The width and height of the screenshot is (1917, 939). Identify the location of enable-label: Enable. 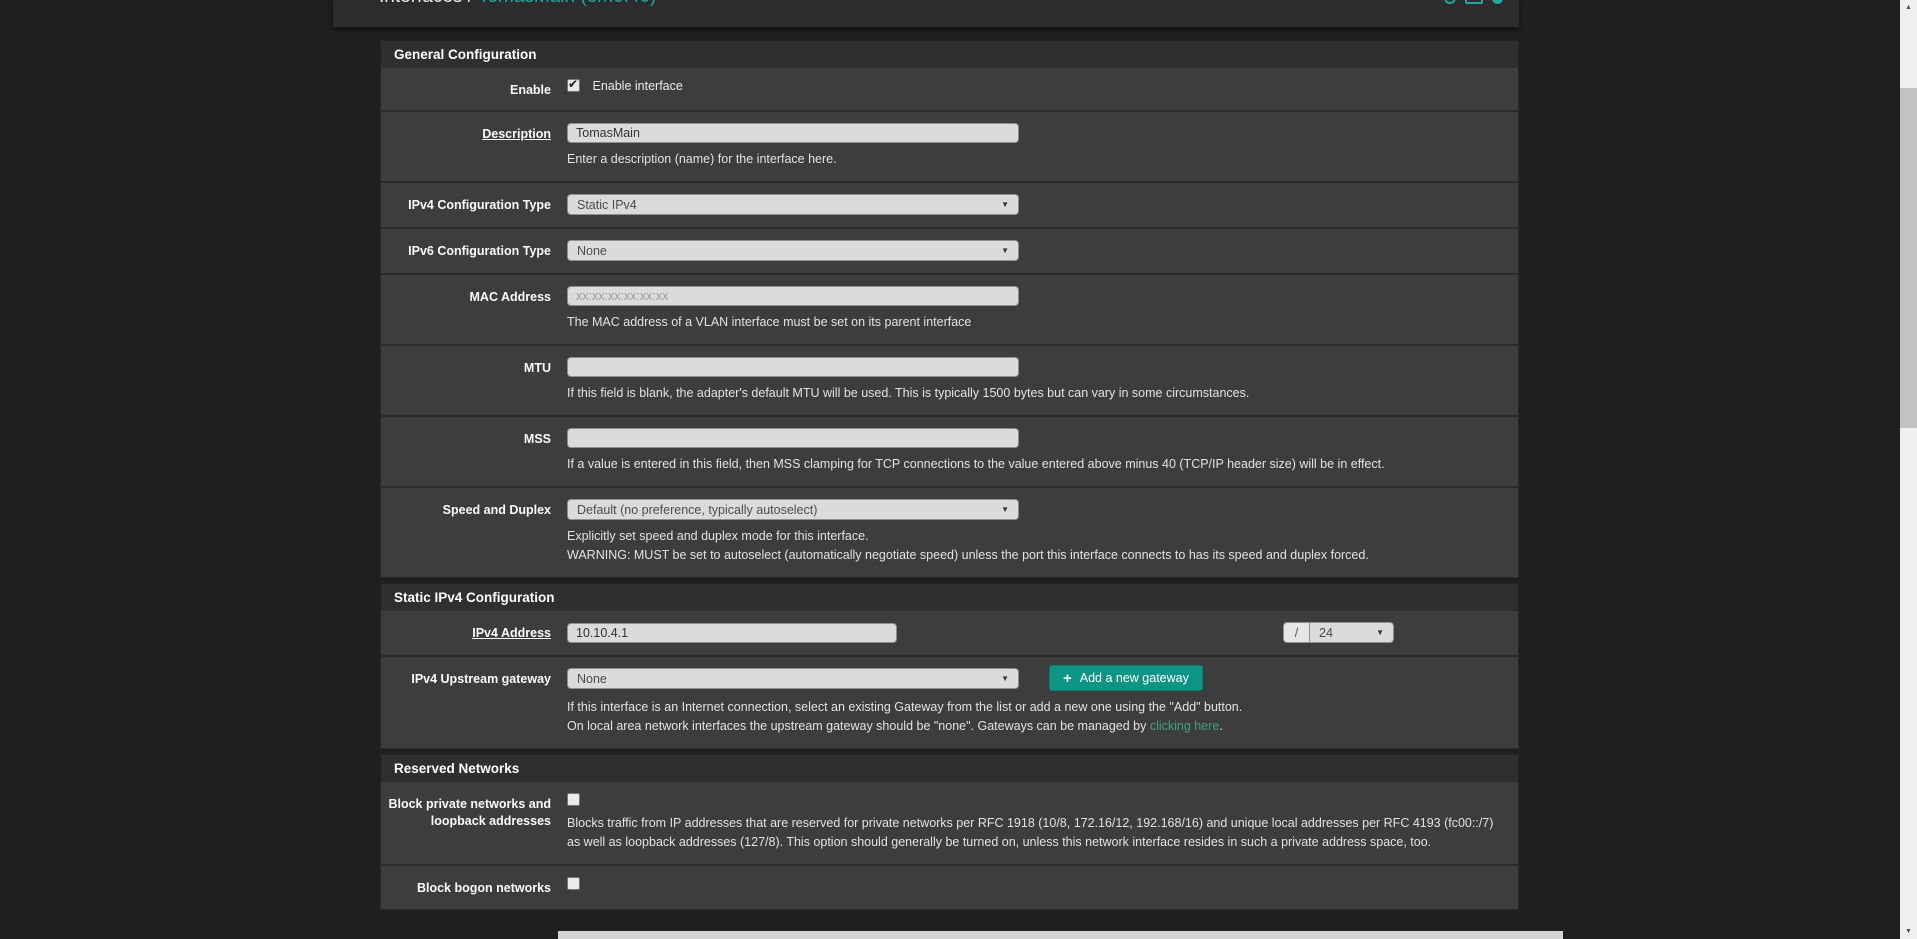
(530, 90).